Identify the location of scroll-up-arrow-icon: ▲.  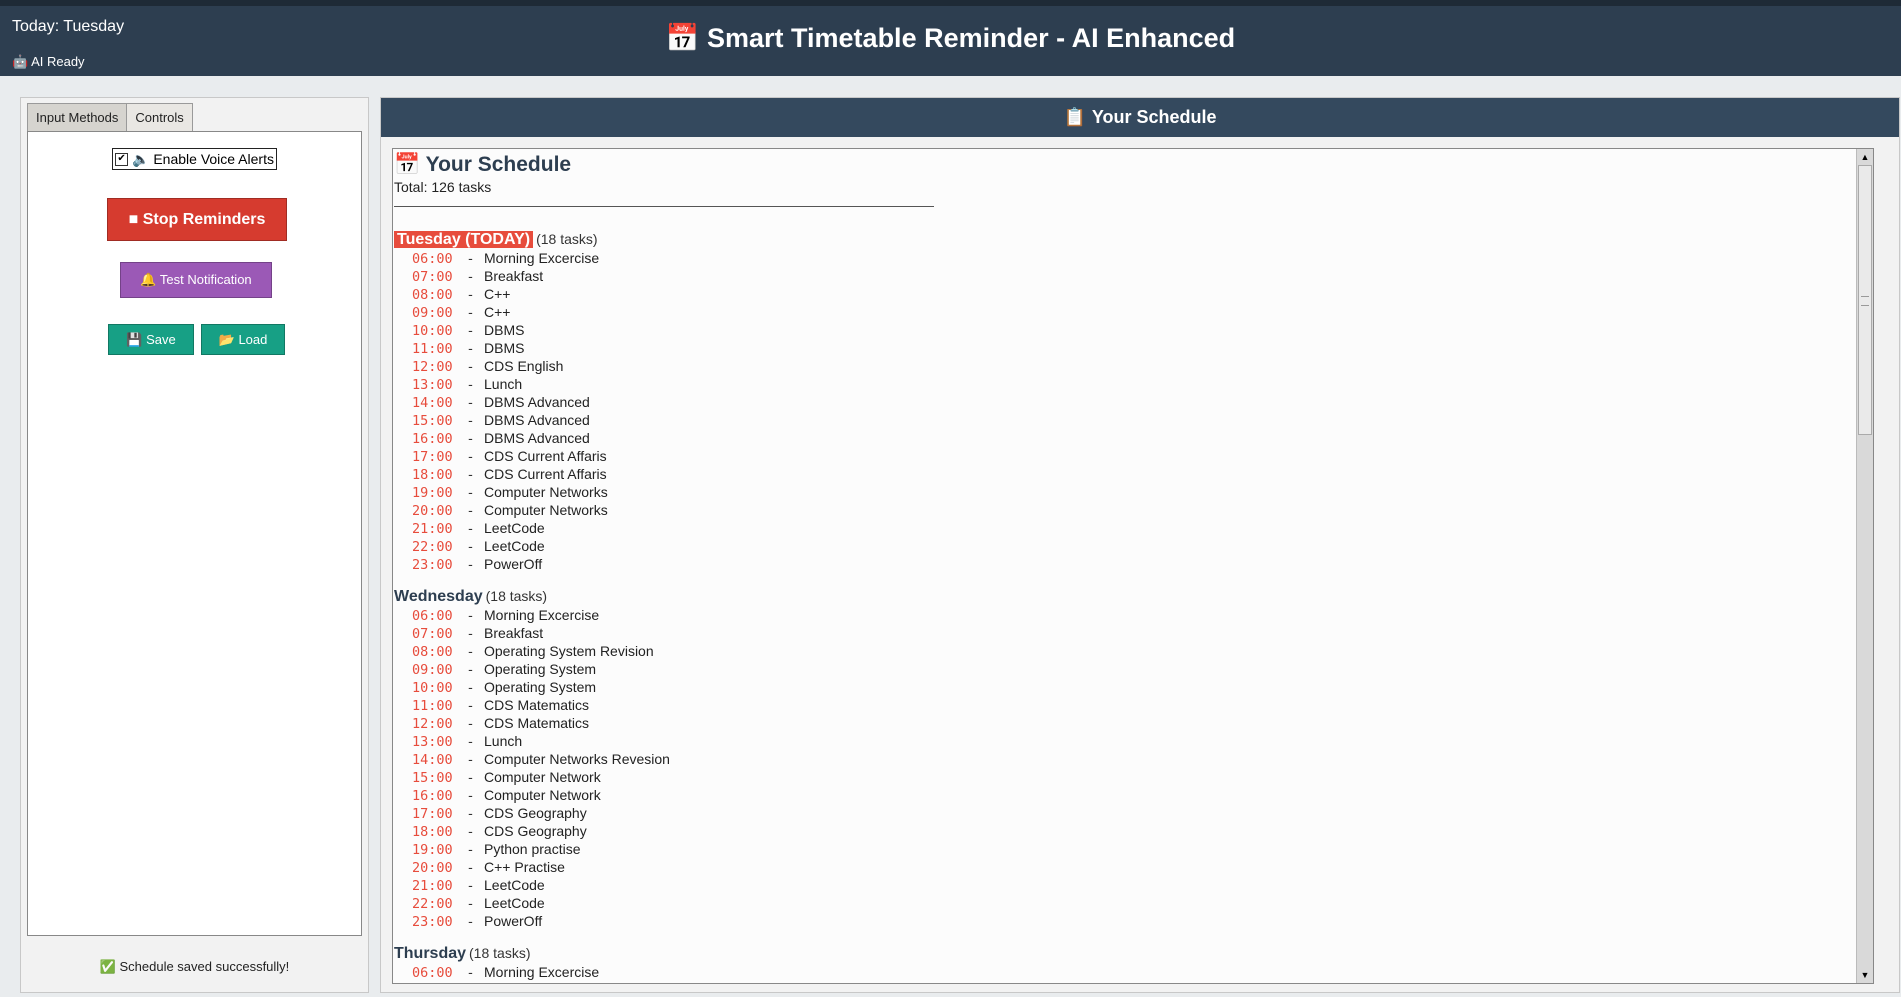
(1865, 157).